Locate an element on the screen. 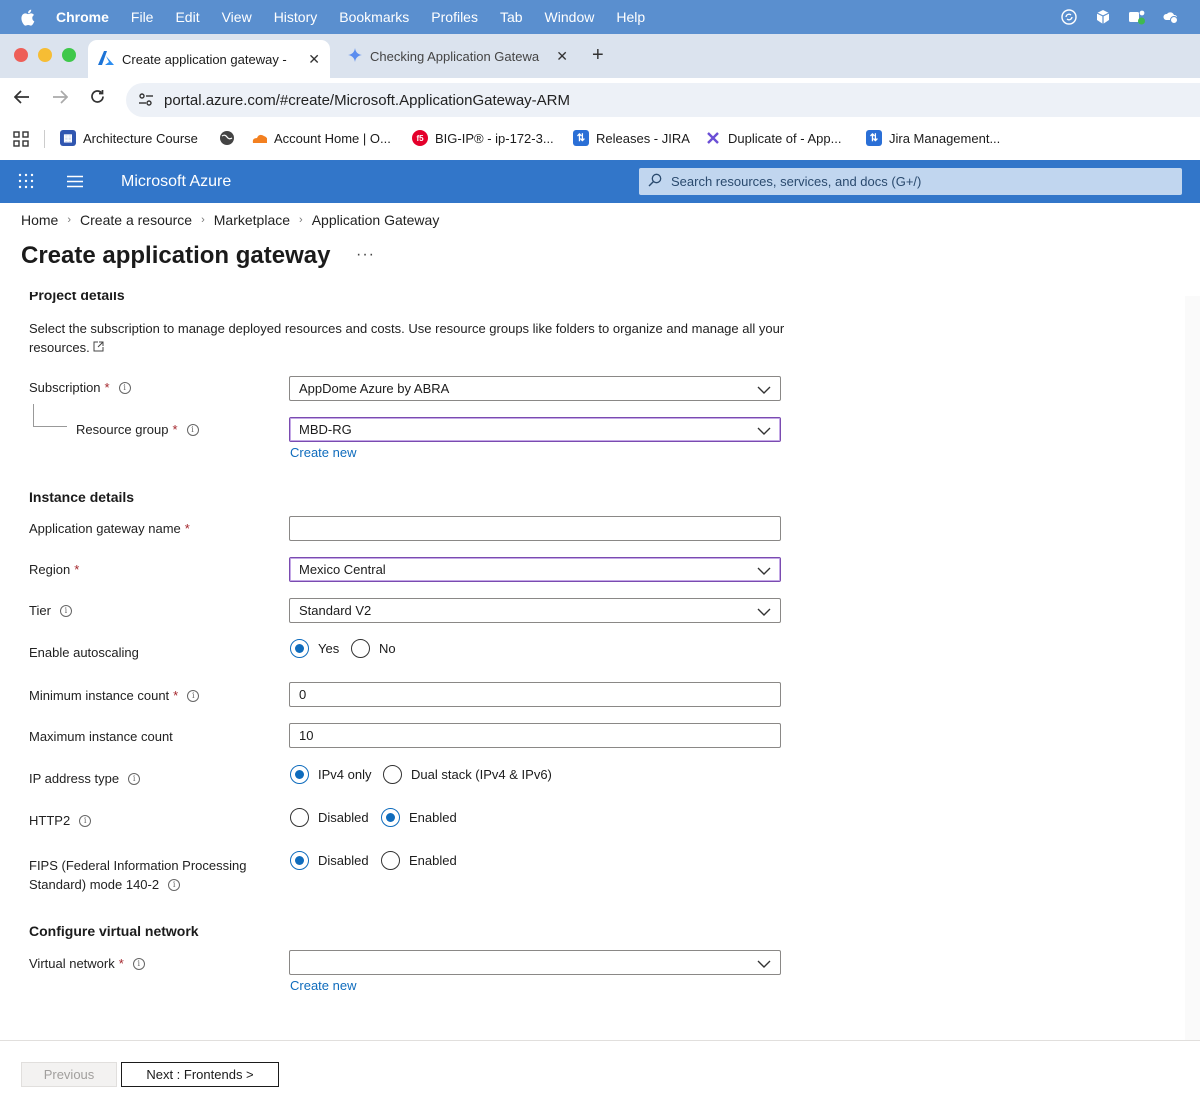 This screenshot has width=1200, height=1102. tab-create-application-gateway: Create application gateway - ✕ is located at coordinates (209, 59).